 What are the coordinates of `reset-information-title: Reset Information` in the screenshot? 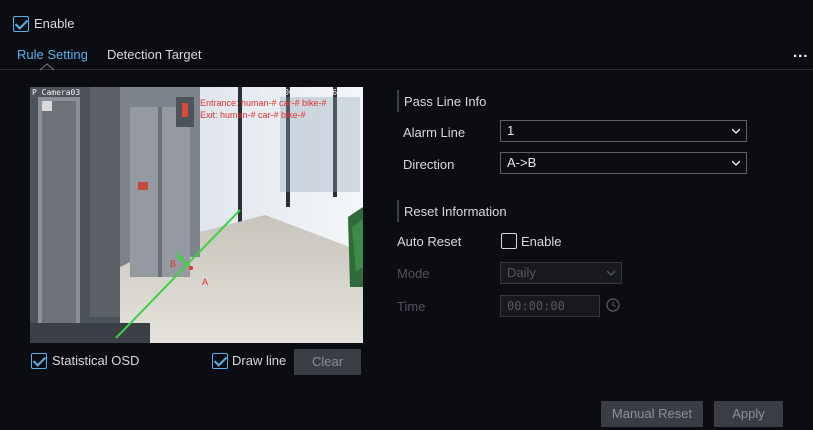 It's located at (455, 211).